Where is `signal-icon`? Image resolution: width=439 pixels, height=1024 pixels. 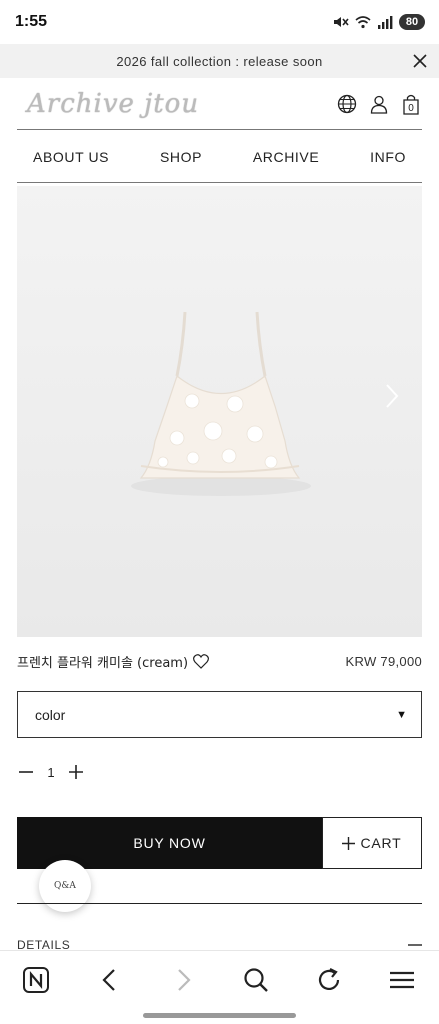
signal-icon is located at coordinates (385, 22).